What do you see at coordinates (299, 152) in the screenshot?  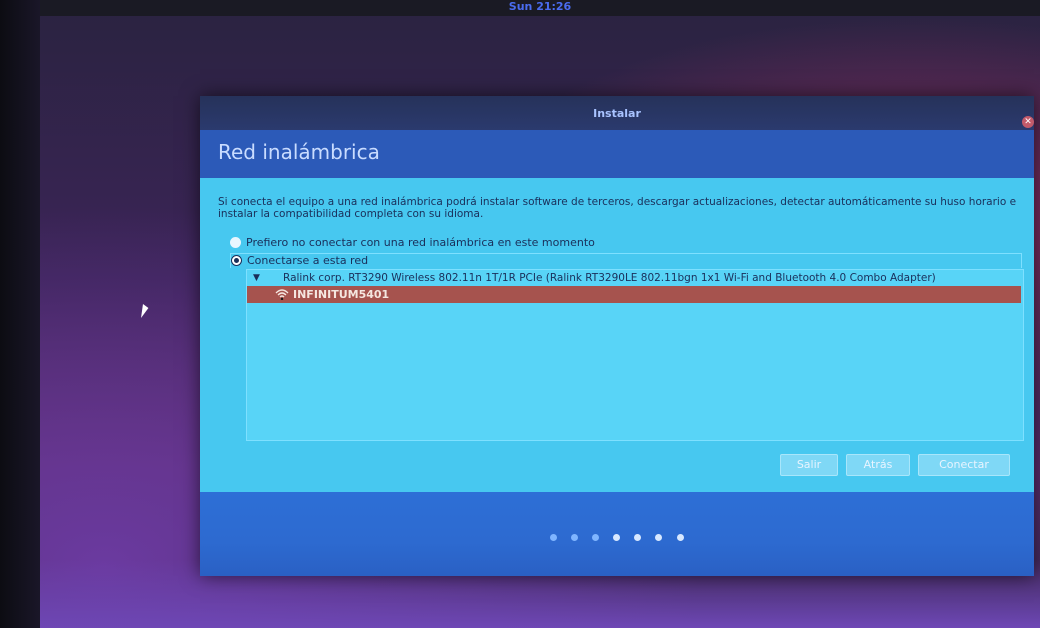 I see `page-title: Red inalámbrica` at bounding box center [299, 152].